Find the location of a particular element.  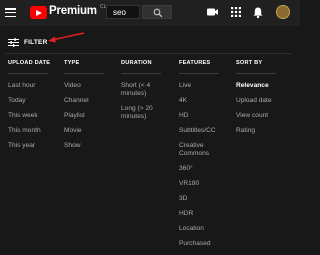

filter-option: Live is located at coordinates (205, 86).